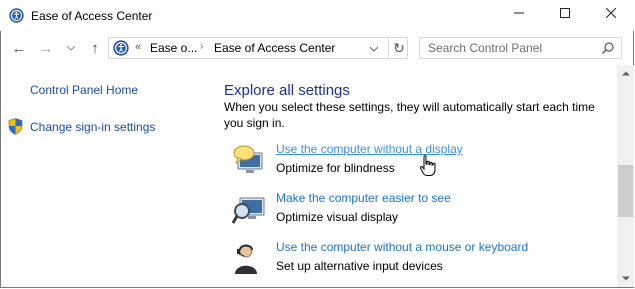  What do you see at coordinates (246, 259) in the screenshot?
I see `person-headset-icon` at bounding box center [246, 259].